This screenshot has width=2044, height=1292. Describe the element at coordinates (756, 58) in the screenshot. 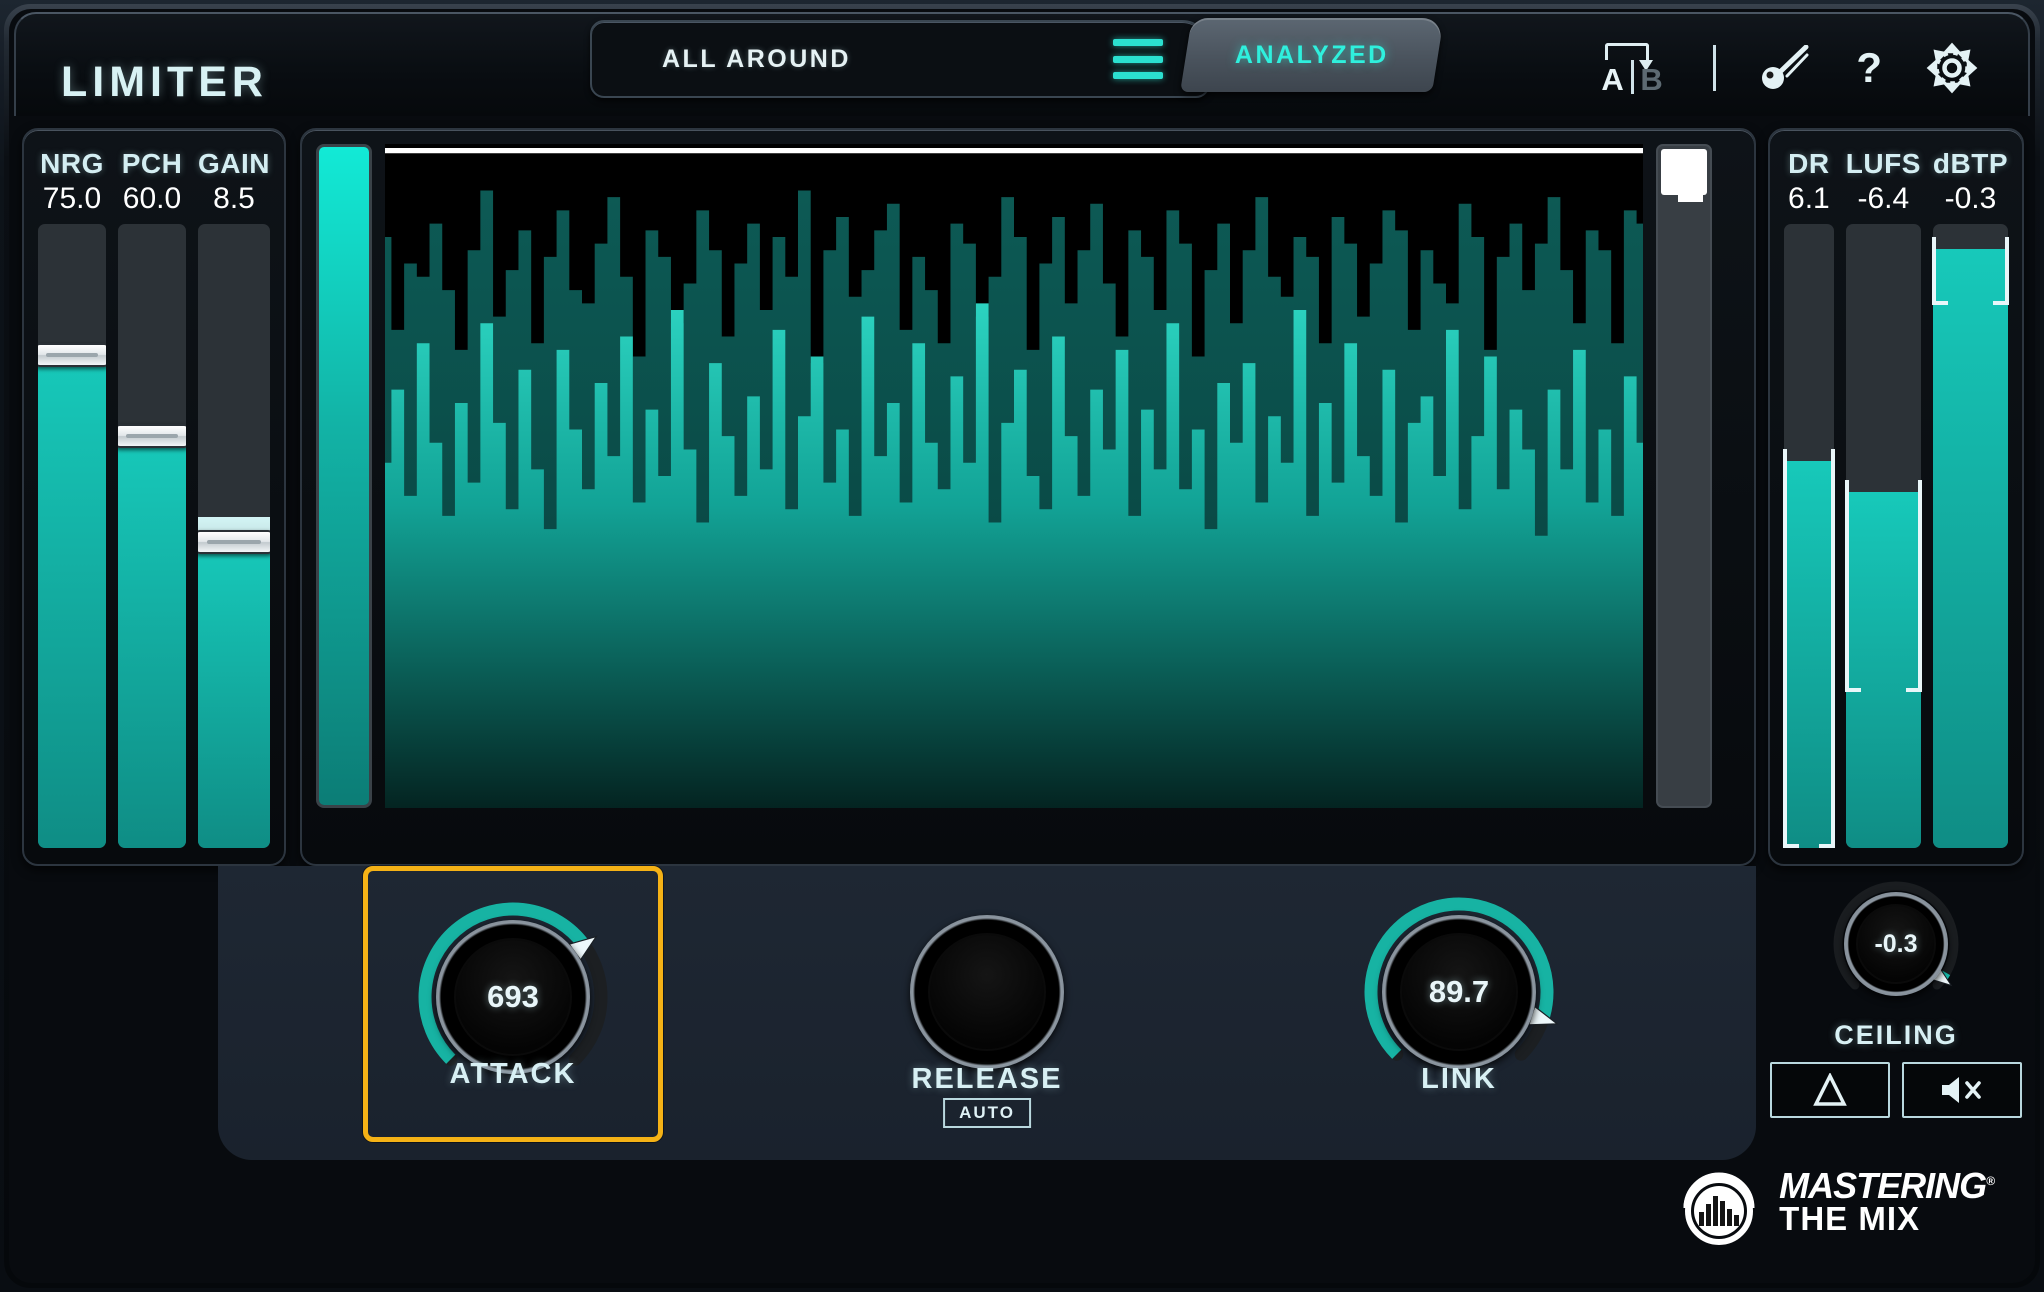

I see `preset-name: ALL AROUND` at that location.